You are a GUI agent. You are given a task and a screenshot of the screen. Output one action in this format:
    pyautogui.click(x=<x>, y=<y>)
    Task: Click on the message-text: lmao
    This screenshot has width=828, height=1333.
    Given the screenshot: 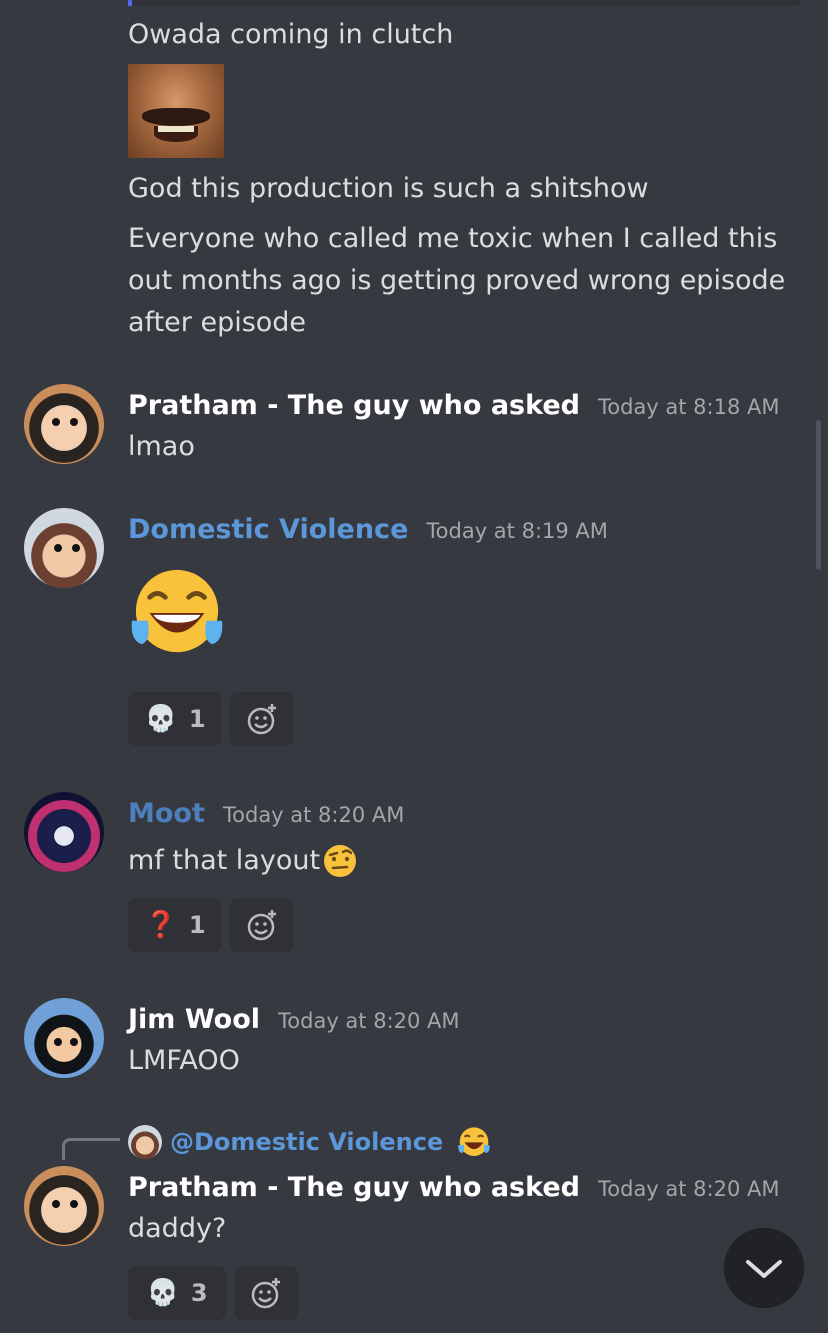 What is the action you would take?
    pyautogui.click(x=161, y=446)
    